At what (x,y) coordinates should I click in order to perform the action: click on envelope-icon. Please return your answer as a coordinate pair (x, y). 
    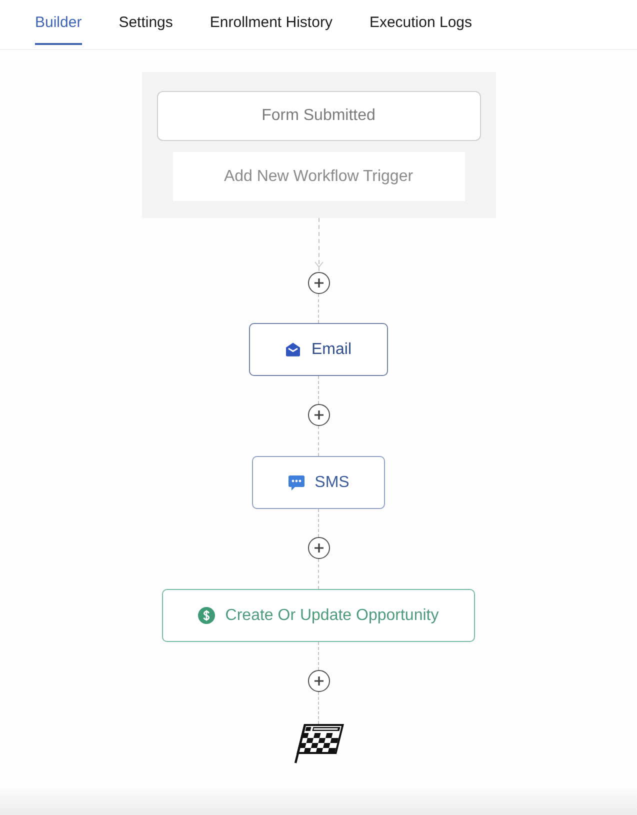
    Looking at the image, I should click on (293, 349).